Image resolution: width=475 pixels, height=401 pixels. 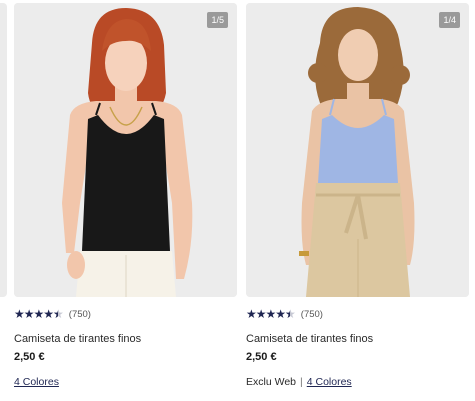 I want to click on image-counter: 1/5, so click(x=217, y=20).